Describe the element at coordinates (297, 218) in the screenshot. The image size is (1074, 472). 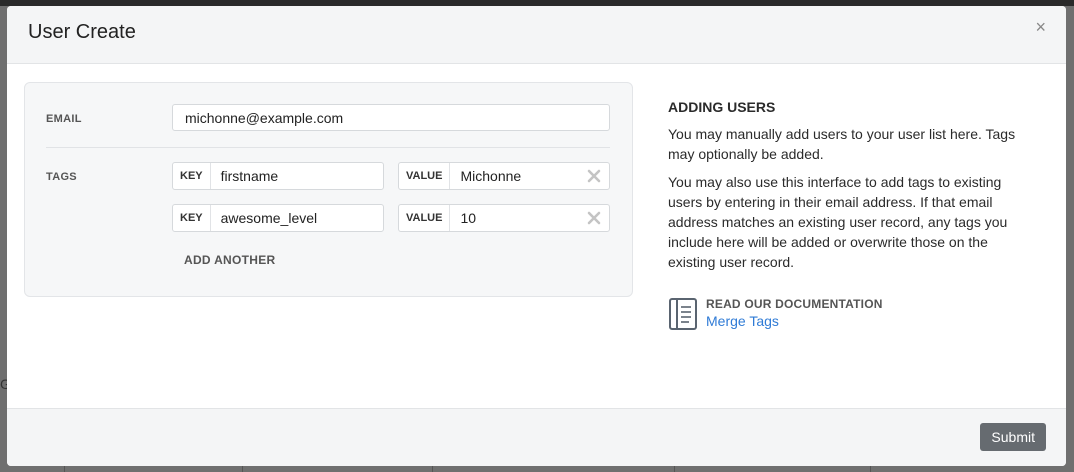
I see `tag-key-input: awesome_level` at that location.